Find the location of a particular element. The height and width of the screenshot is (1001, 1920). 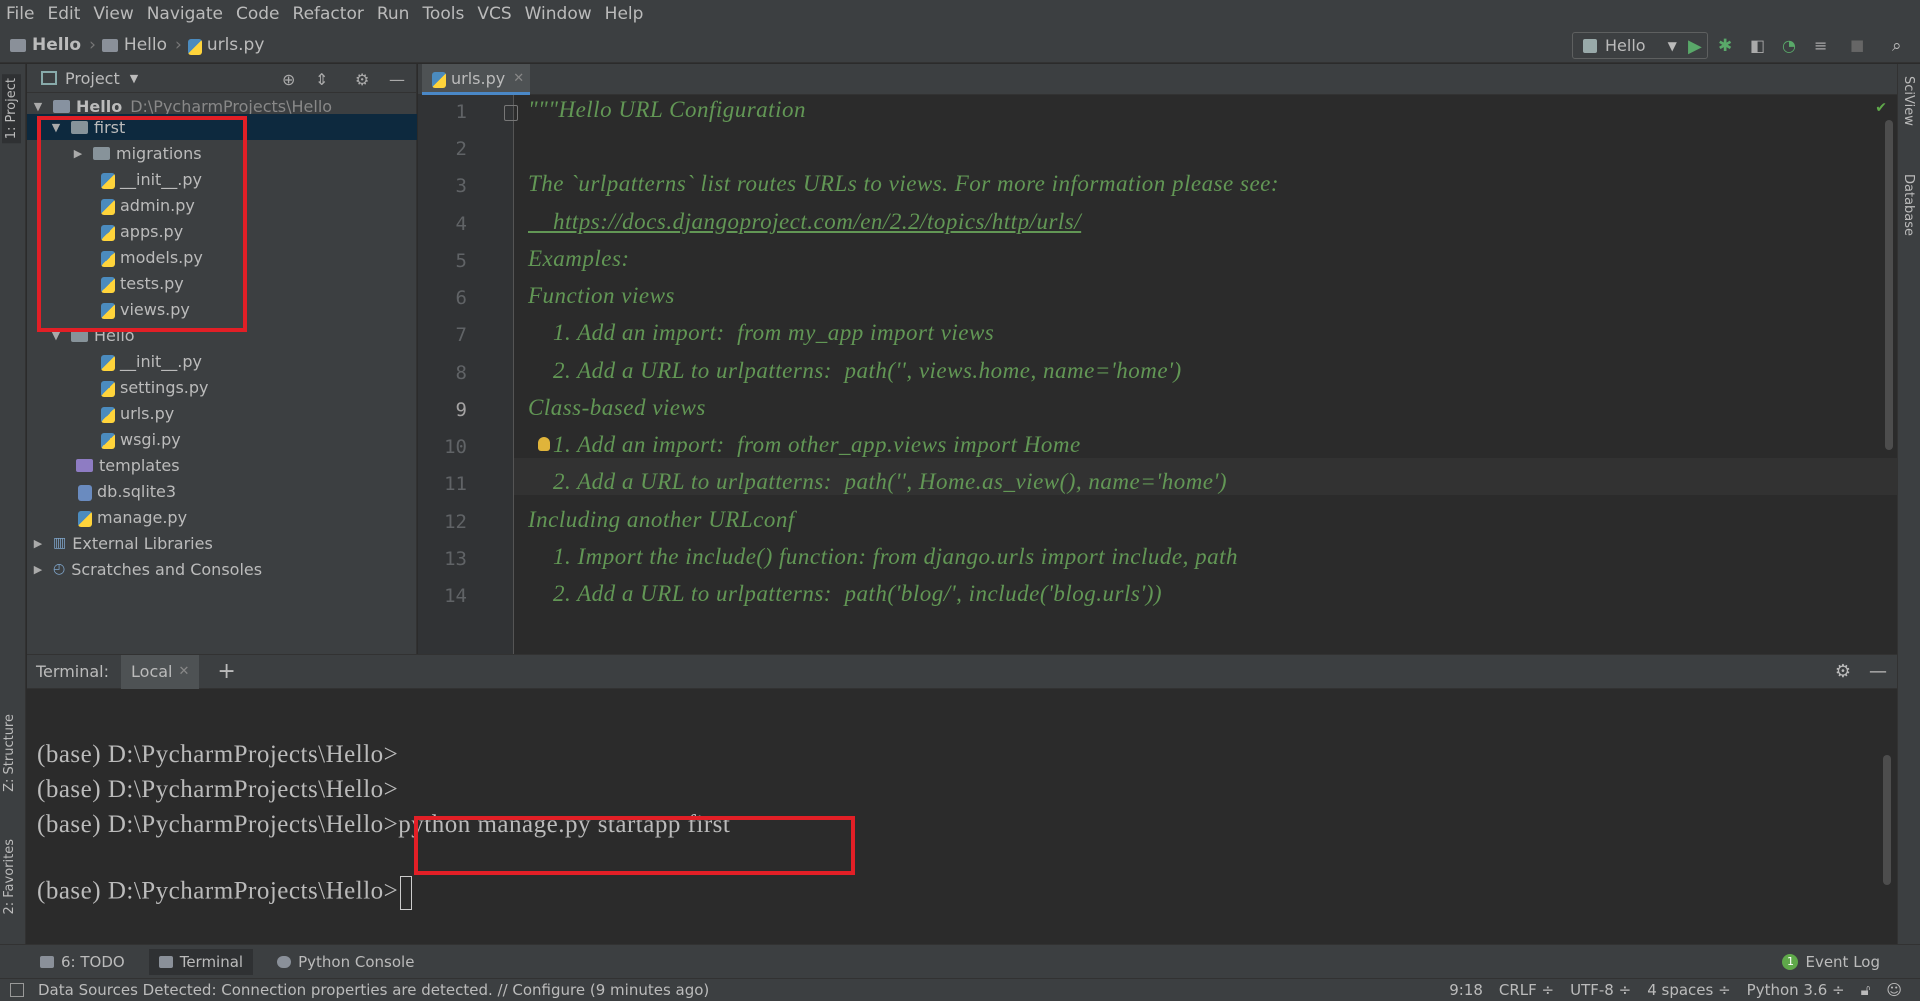

tree-item-scratches: ▶ ◴ Scratches and Consoles is located at coordinates (144, 569).